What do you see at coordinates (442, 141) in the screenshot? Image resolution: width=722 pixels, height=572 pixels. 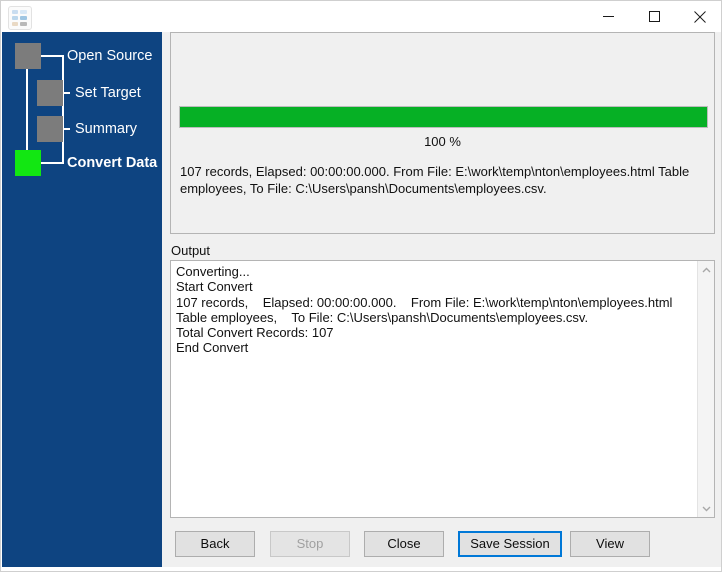 I see `progress-percent-label: 100 %` at bounding box center [442, 141].